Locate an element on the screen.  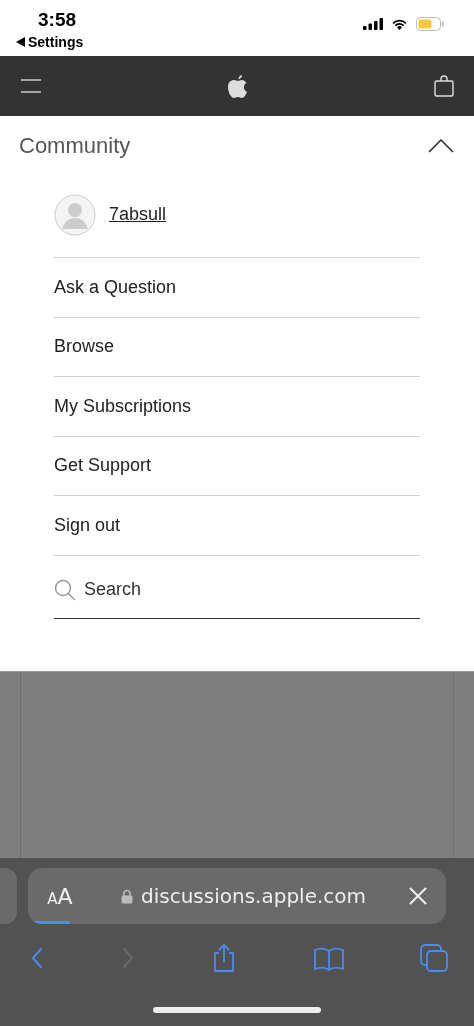
close-icon is located at coordinates (418, 896).